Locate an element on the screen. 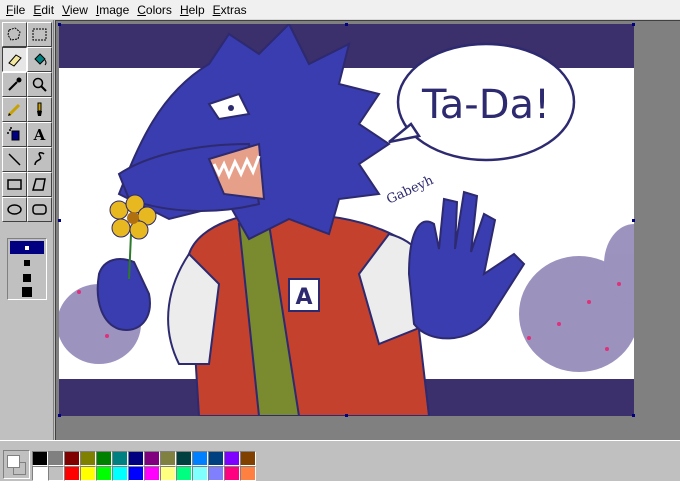 The width and height of the screenshot is (680, 481). menu-image: Image is located at coordinates (112, 10).